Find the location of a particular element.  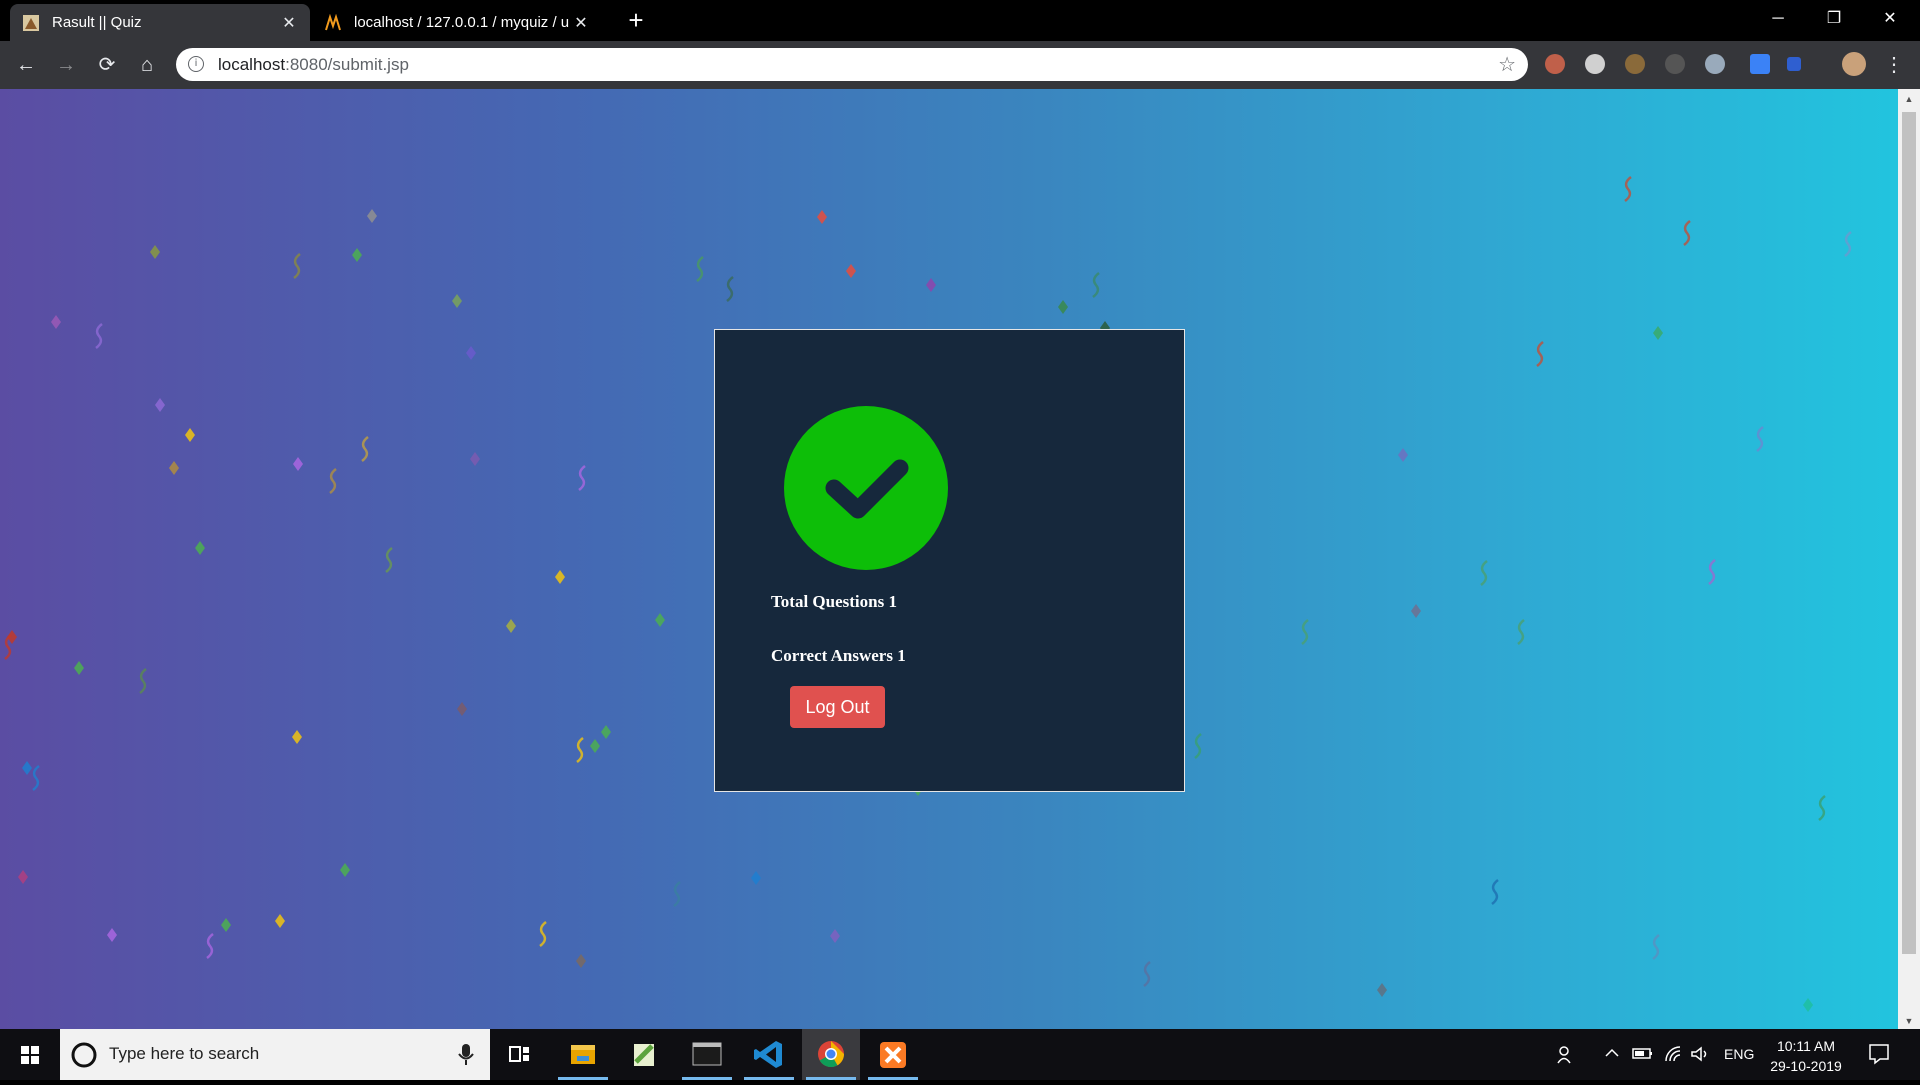

back-button: ← is located at coordinates (26, 65).